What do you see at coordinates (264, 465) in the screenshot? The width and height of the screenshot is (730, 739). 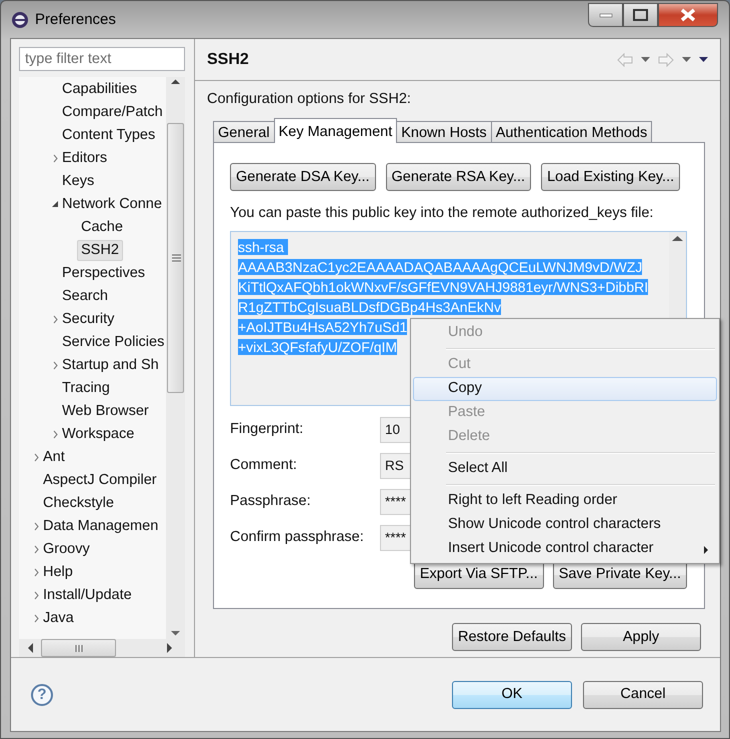 I see `field-label: Comment:` at bounding box center [264, 465].